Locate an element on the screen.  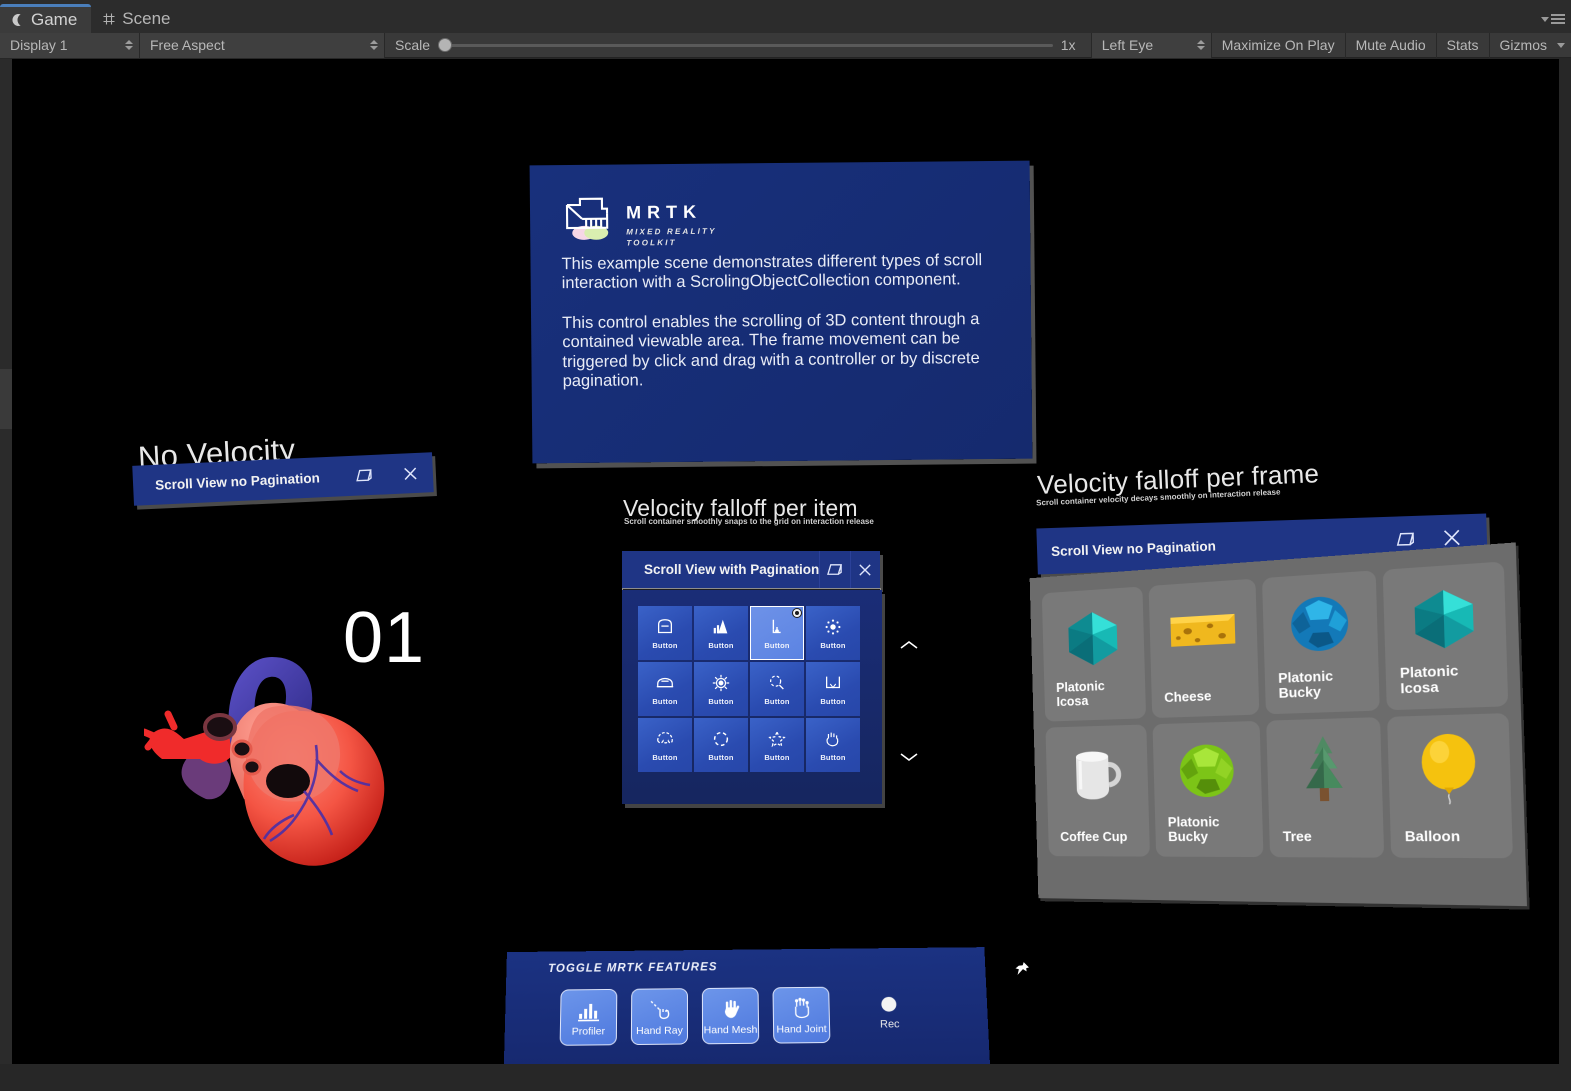
hamburger-icon is located at coordinates (1558, 19).